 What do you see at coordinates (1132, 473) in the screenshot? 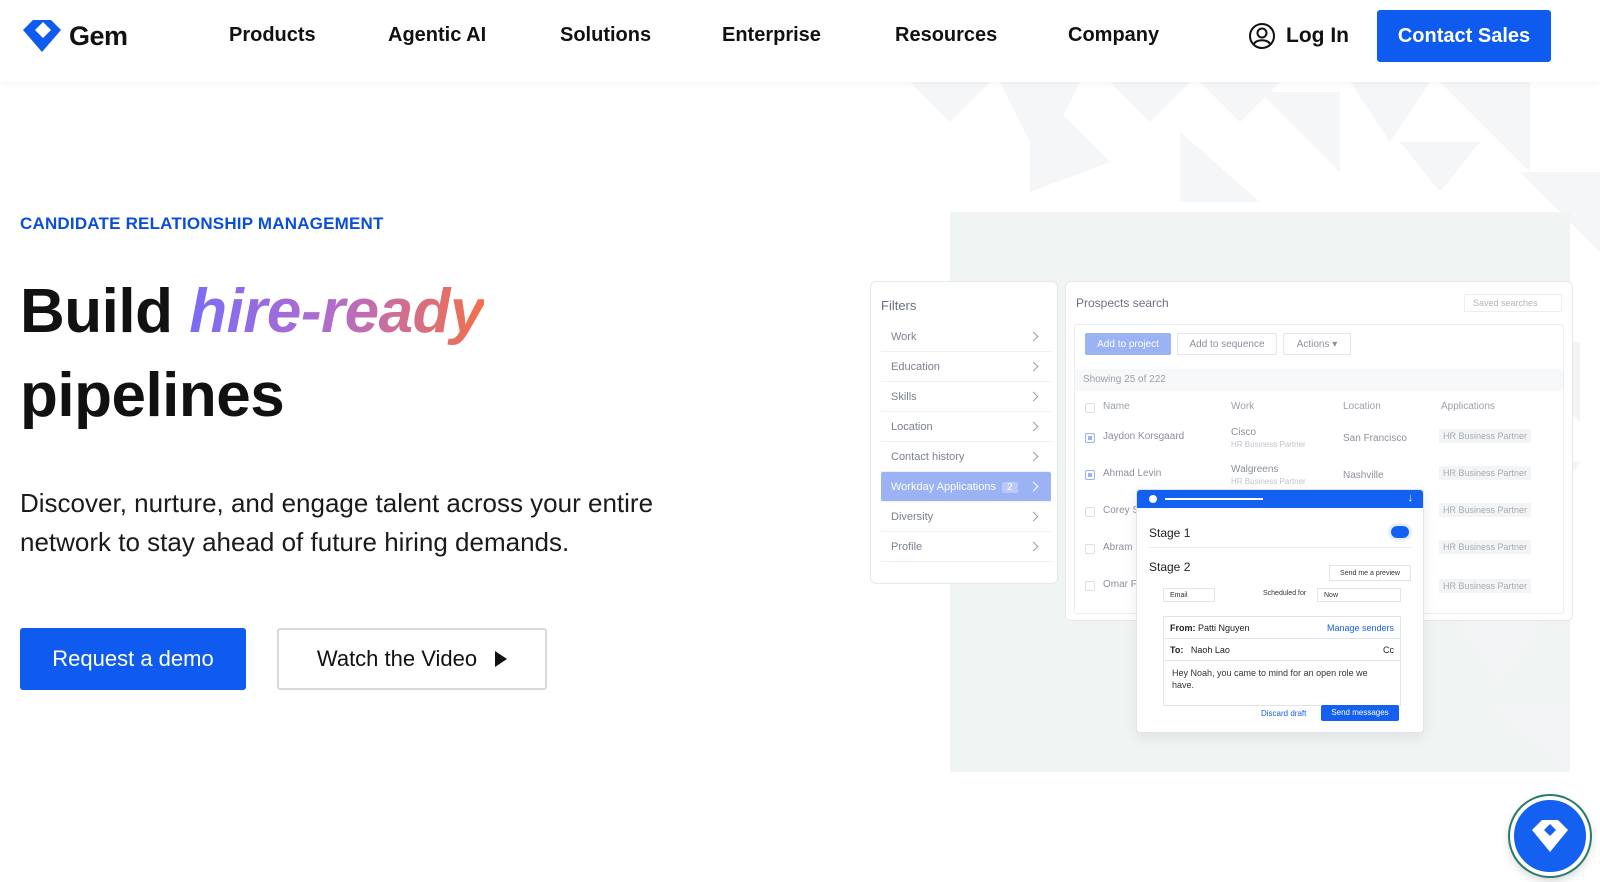
I see `row-name: Ahmad Levin` at bounding box center [1132, 473].